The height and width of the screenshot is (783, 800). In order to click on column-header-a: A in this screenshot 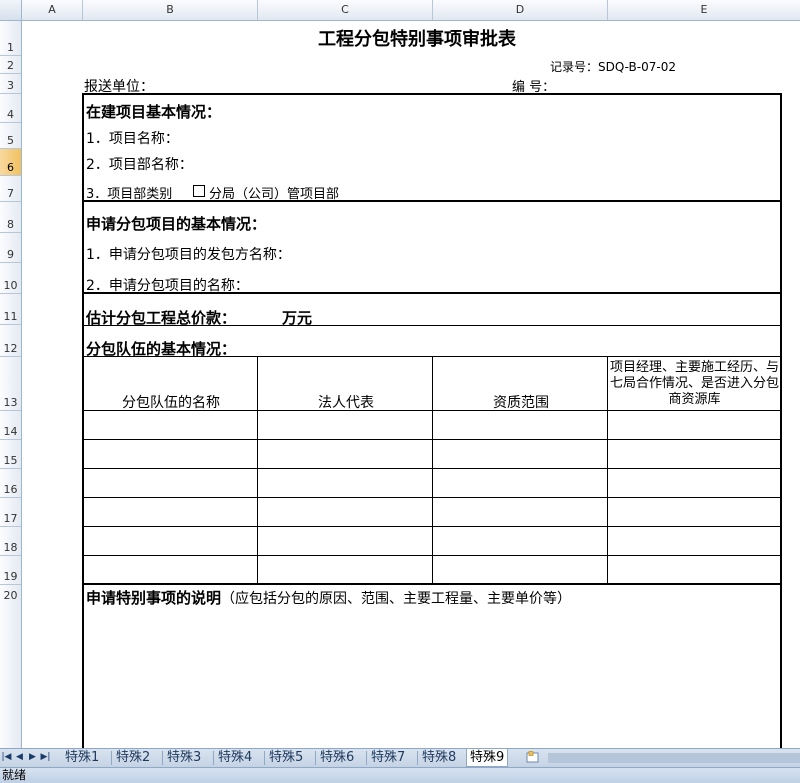, I will do `click(52, 10)`.